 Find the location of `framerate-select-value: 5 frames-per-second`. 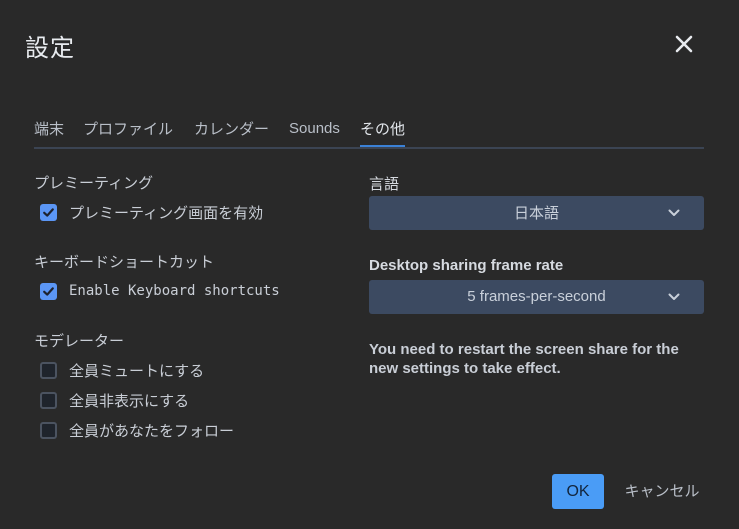

framerate-select-value: 5 frames-per-second is located at coordinates (536, 296).